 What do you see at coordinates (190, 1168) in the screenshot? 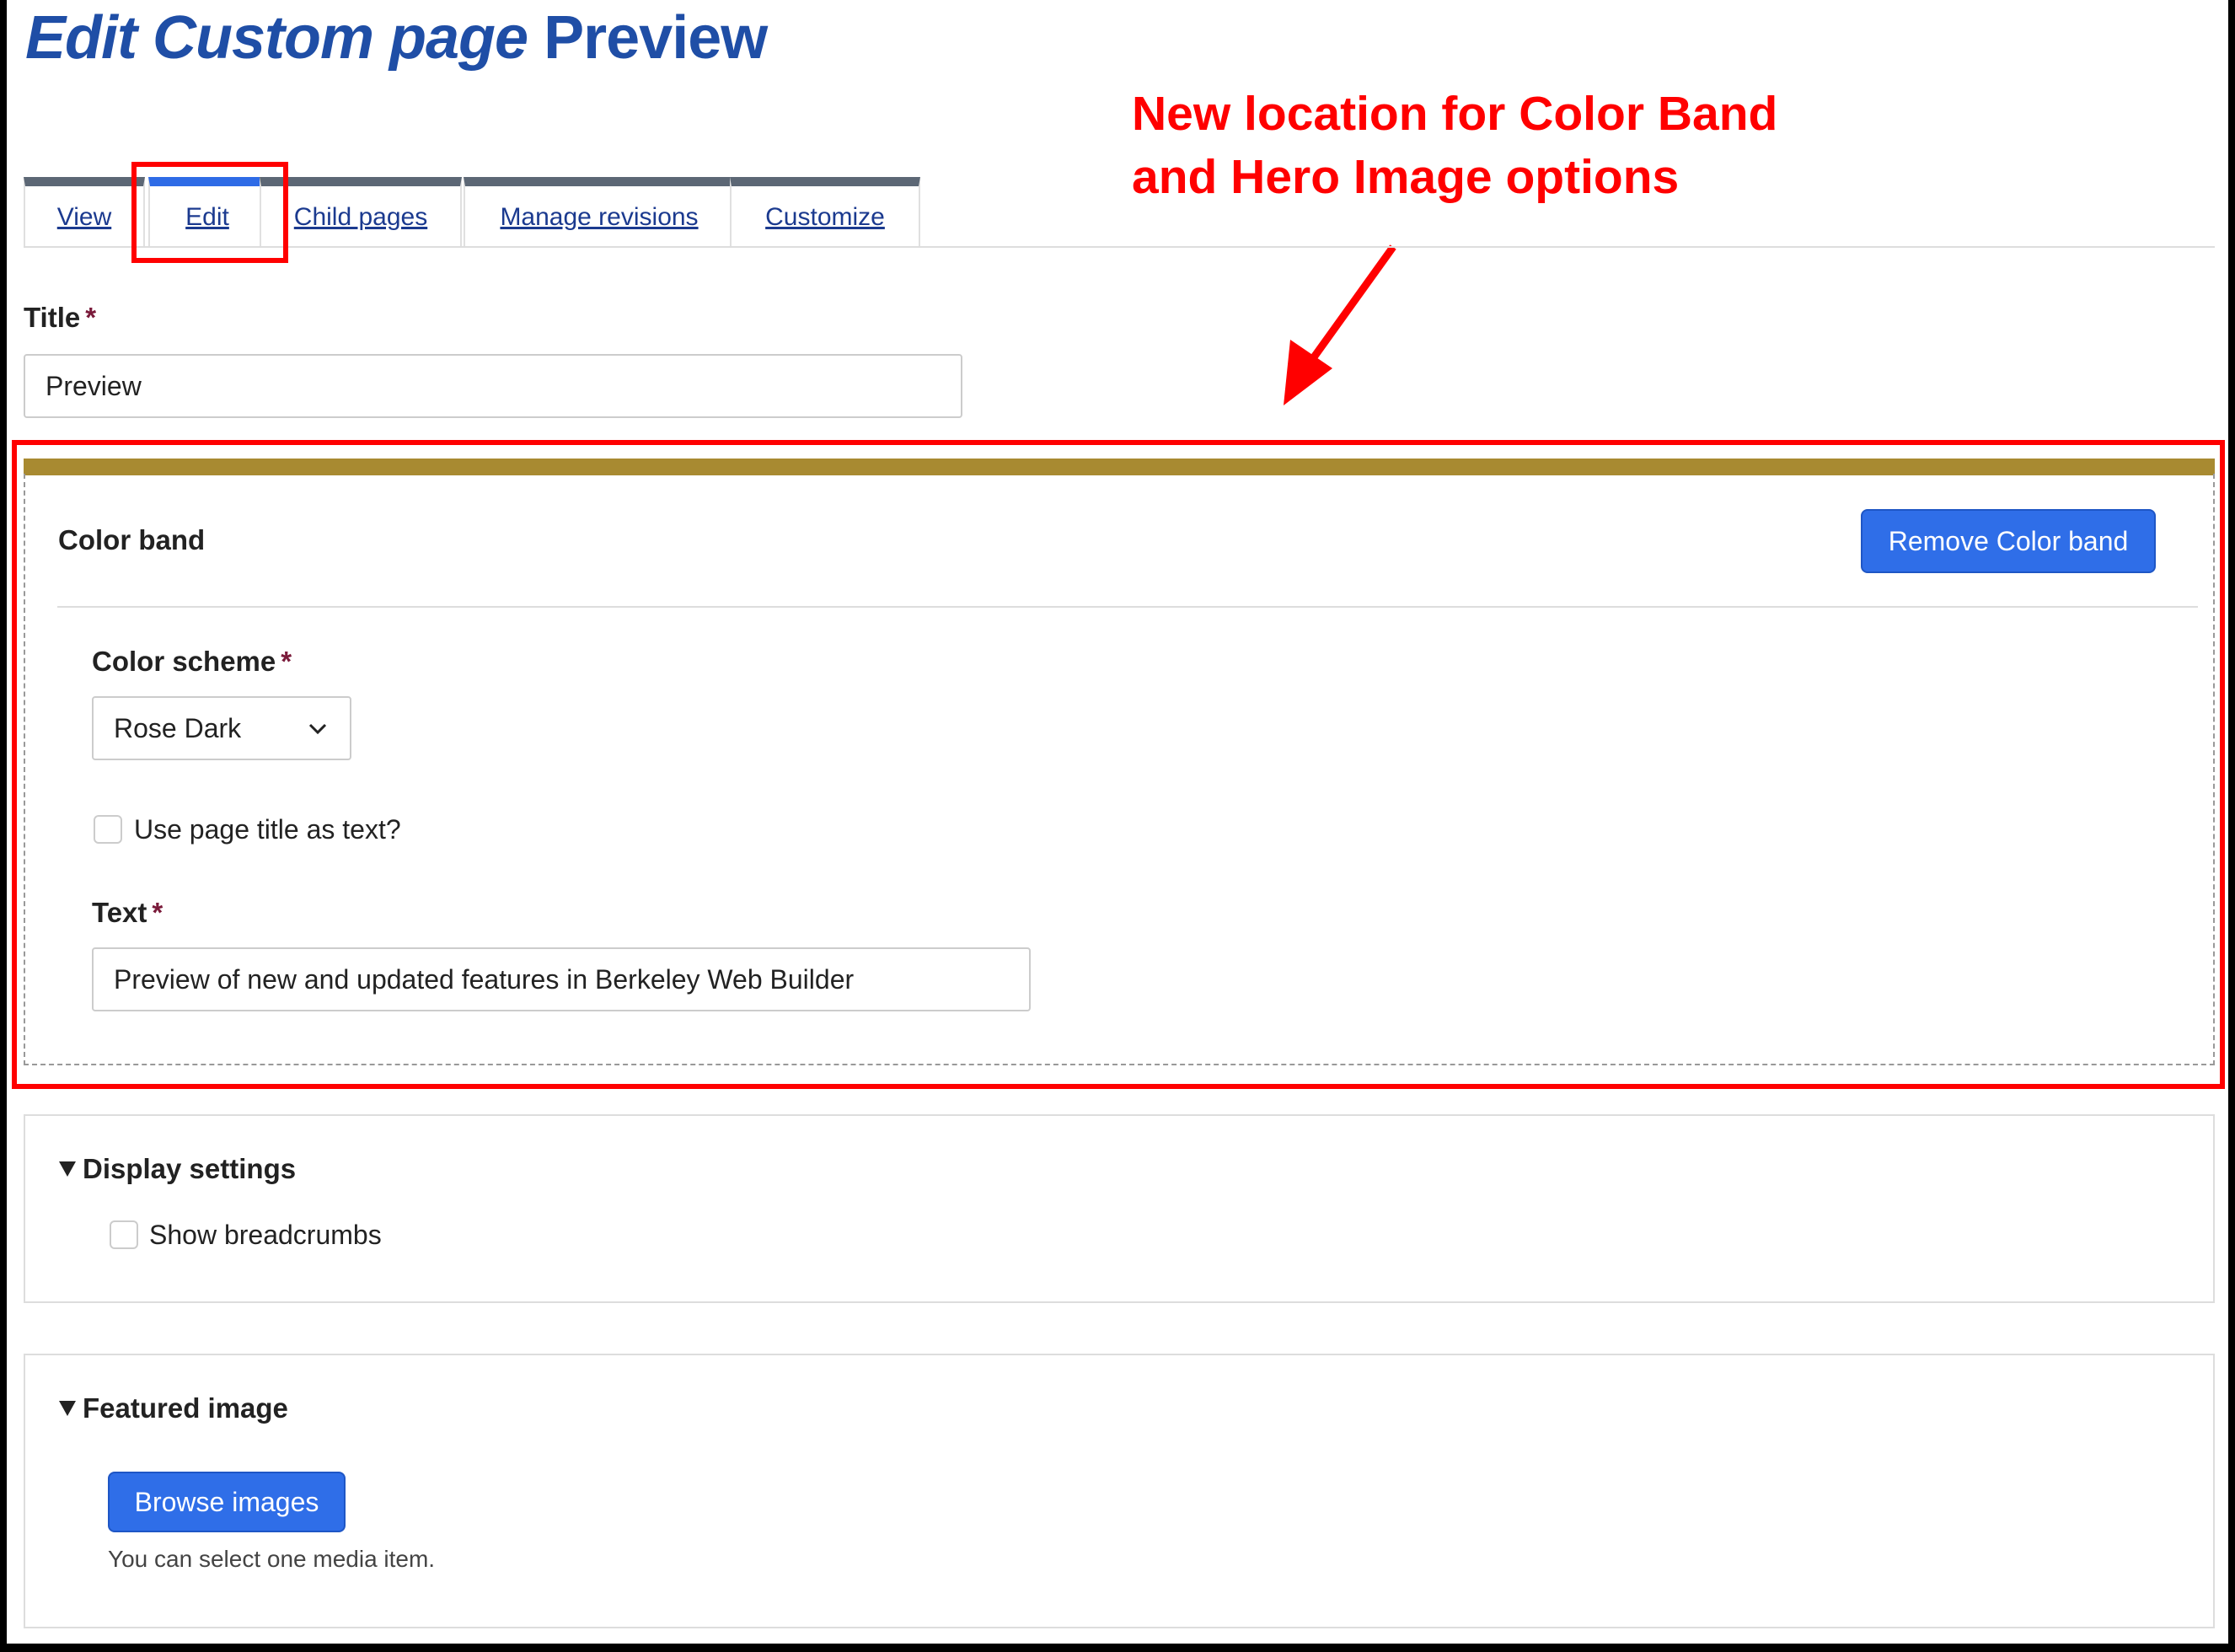
I see `display-settings-summary-label: Display settings` at bounding box center [190, 1168].